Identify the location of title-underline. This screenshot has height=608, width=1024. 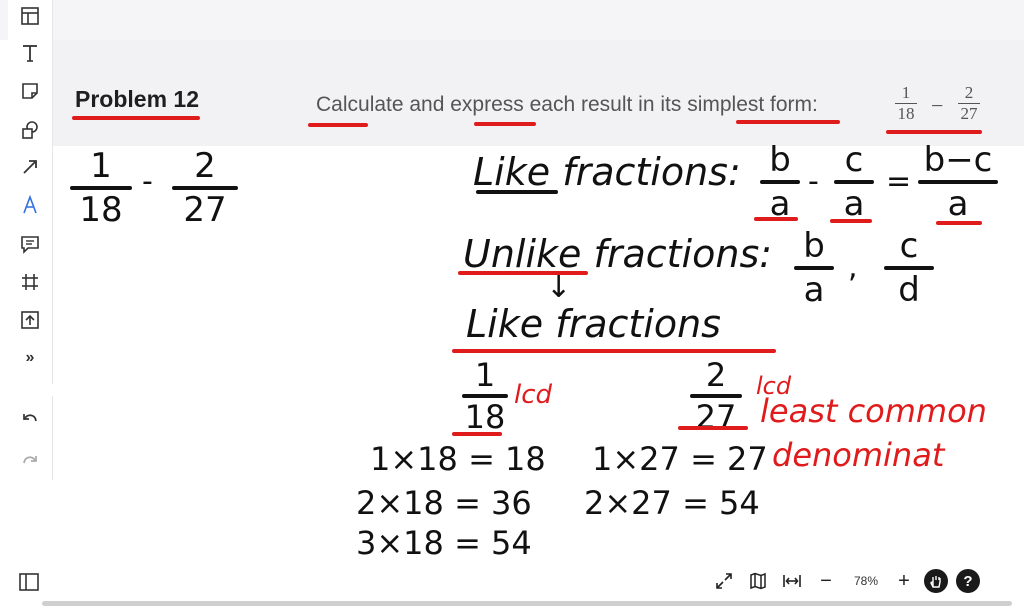
(136, 118).